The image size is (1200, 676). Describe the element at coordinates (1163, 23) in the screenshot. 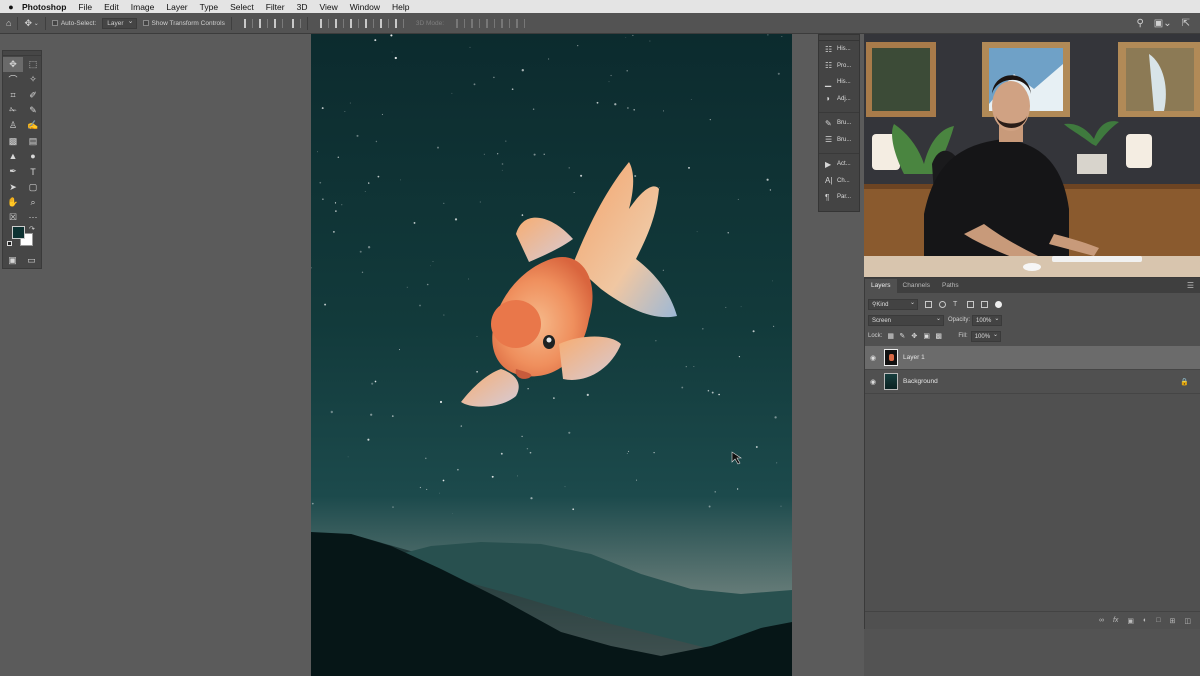

I see `workspace-icon: ▣⌄` at that location.